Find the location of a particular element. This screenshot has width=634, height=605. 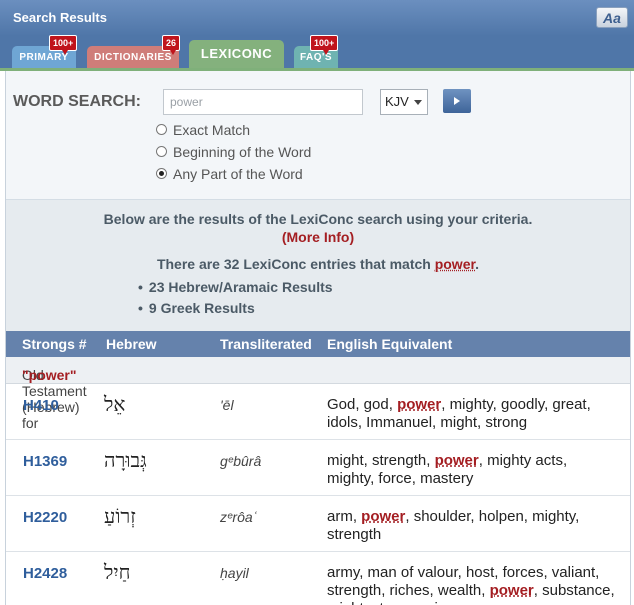

column-english: English Equivalent is located at coordinates (390, 344).